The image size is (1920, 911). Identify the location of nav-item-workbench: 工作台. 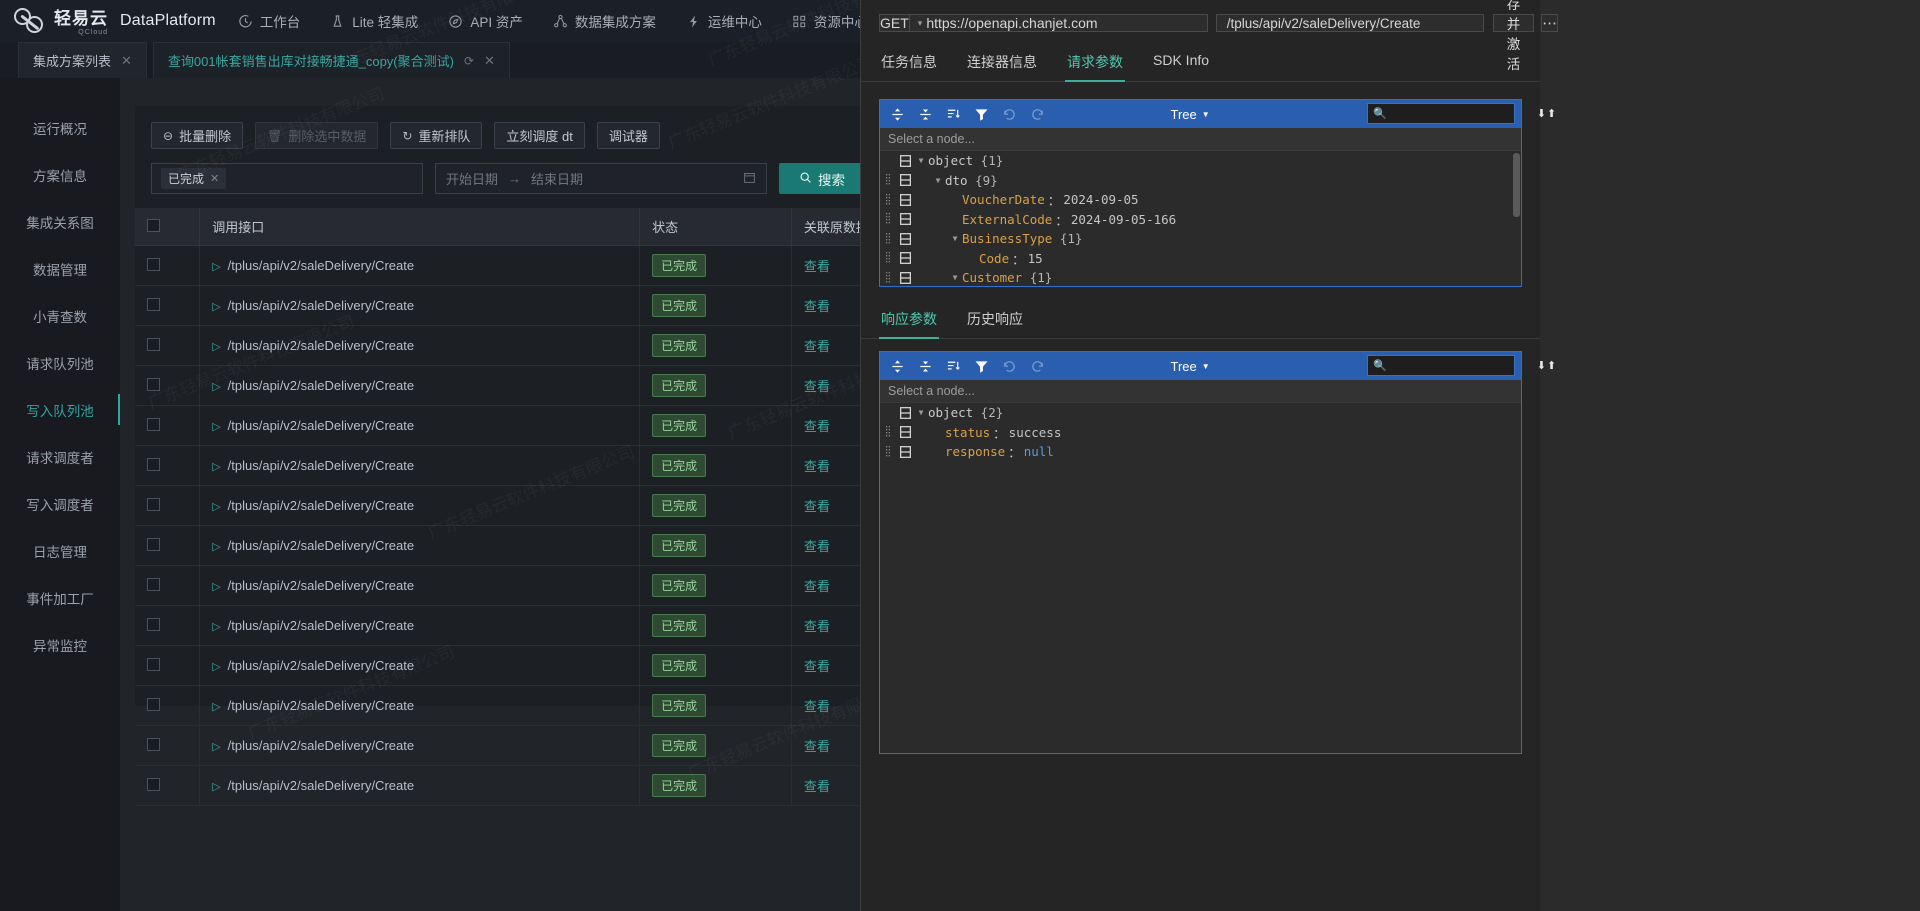
(269, 21).